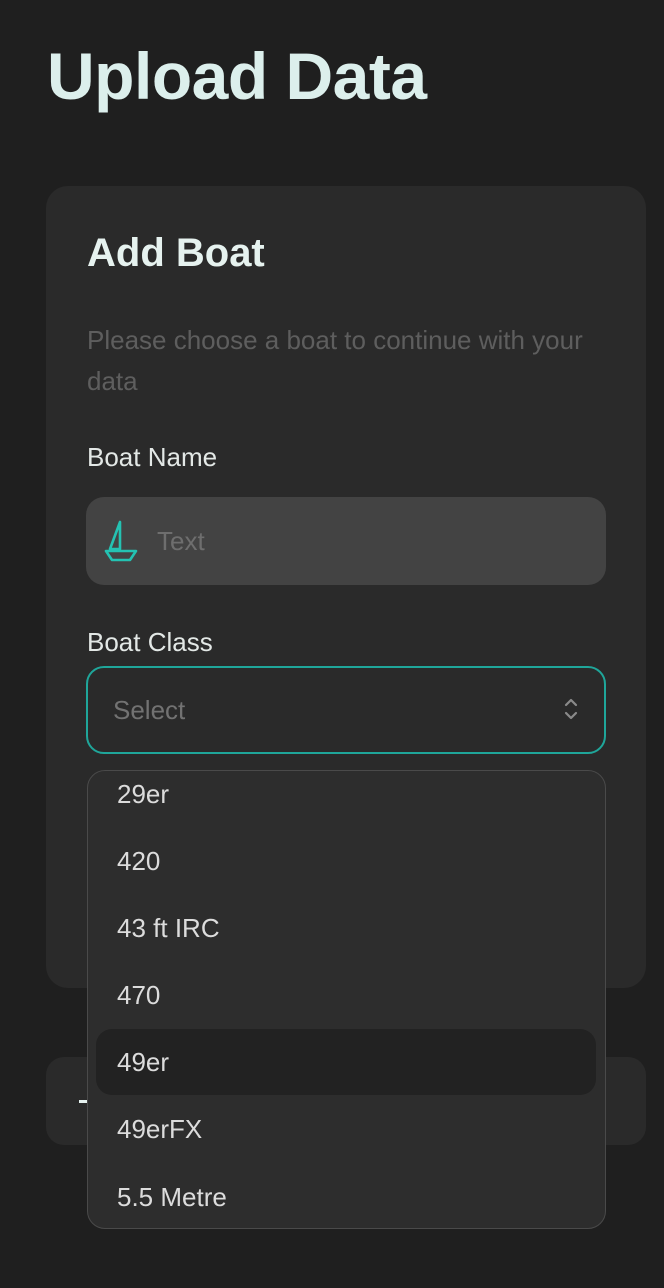  I want to click on boat-class-select: Select, so click(346, 710).